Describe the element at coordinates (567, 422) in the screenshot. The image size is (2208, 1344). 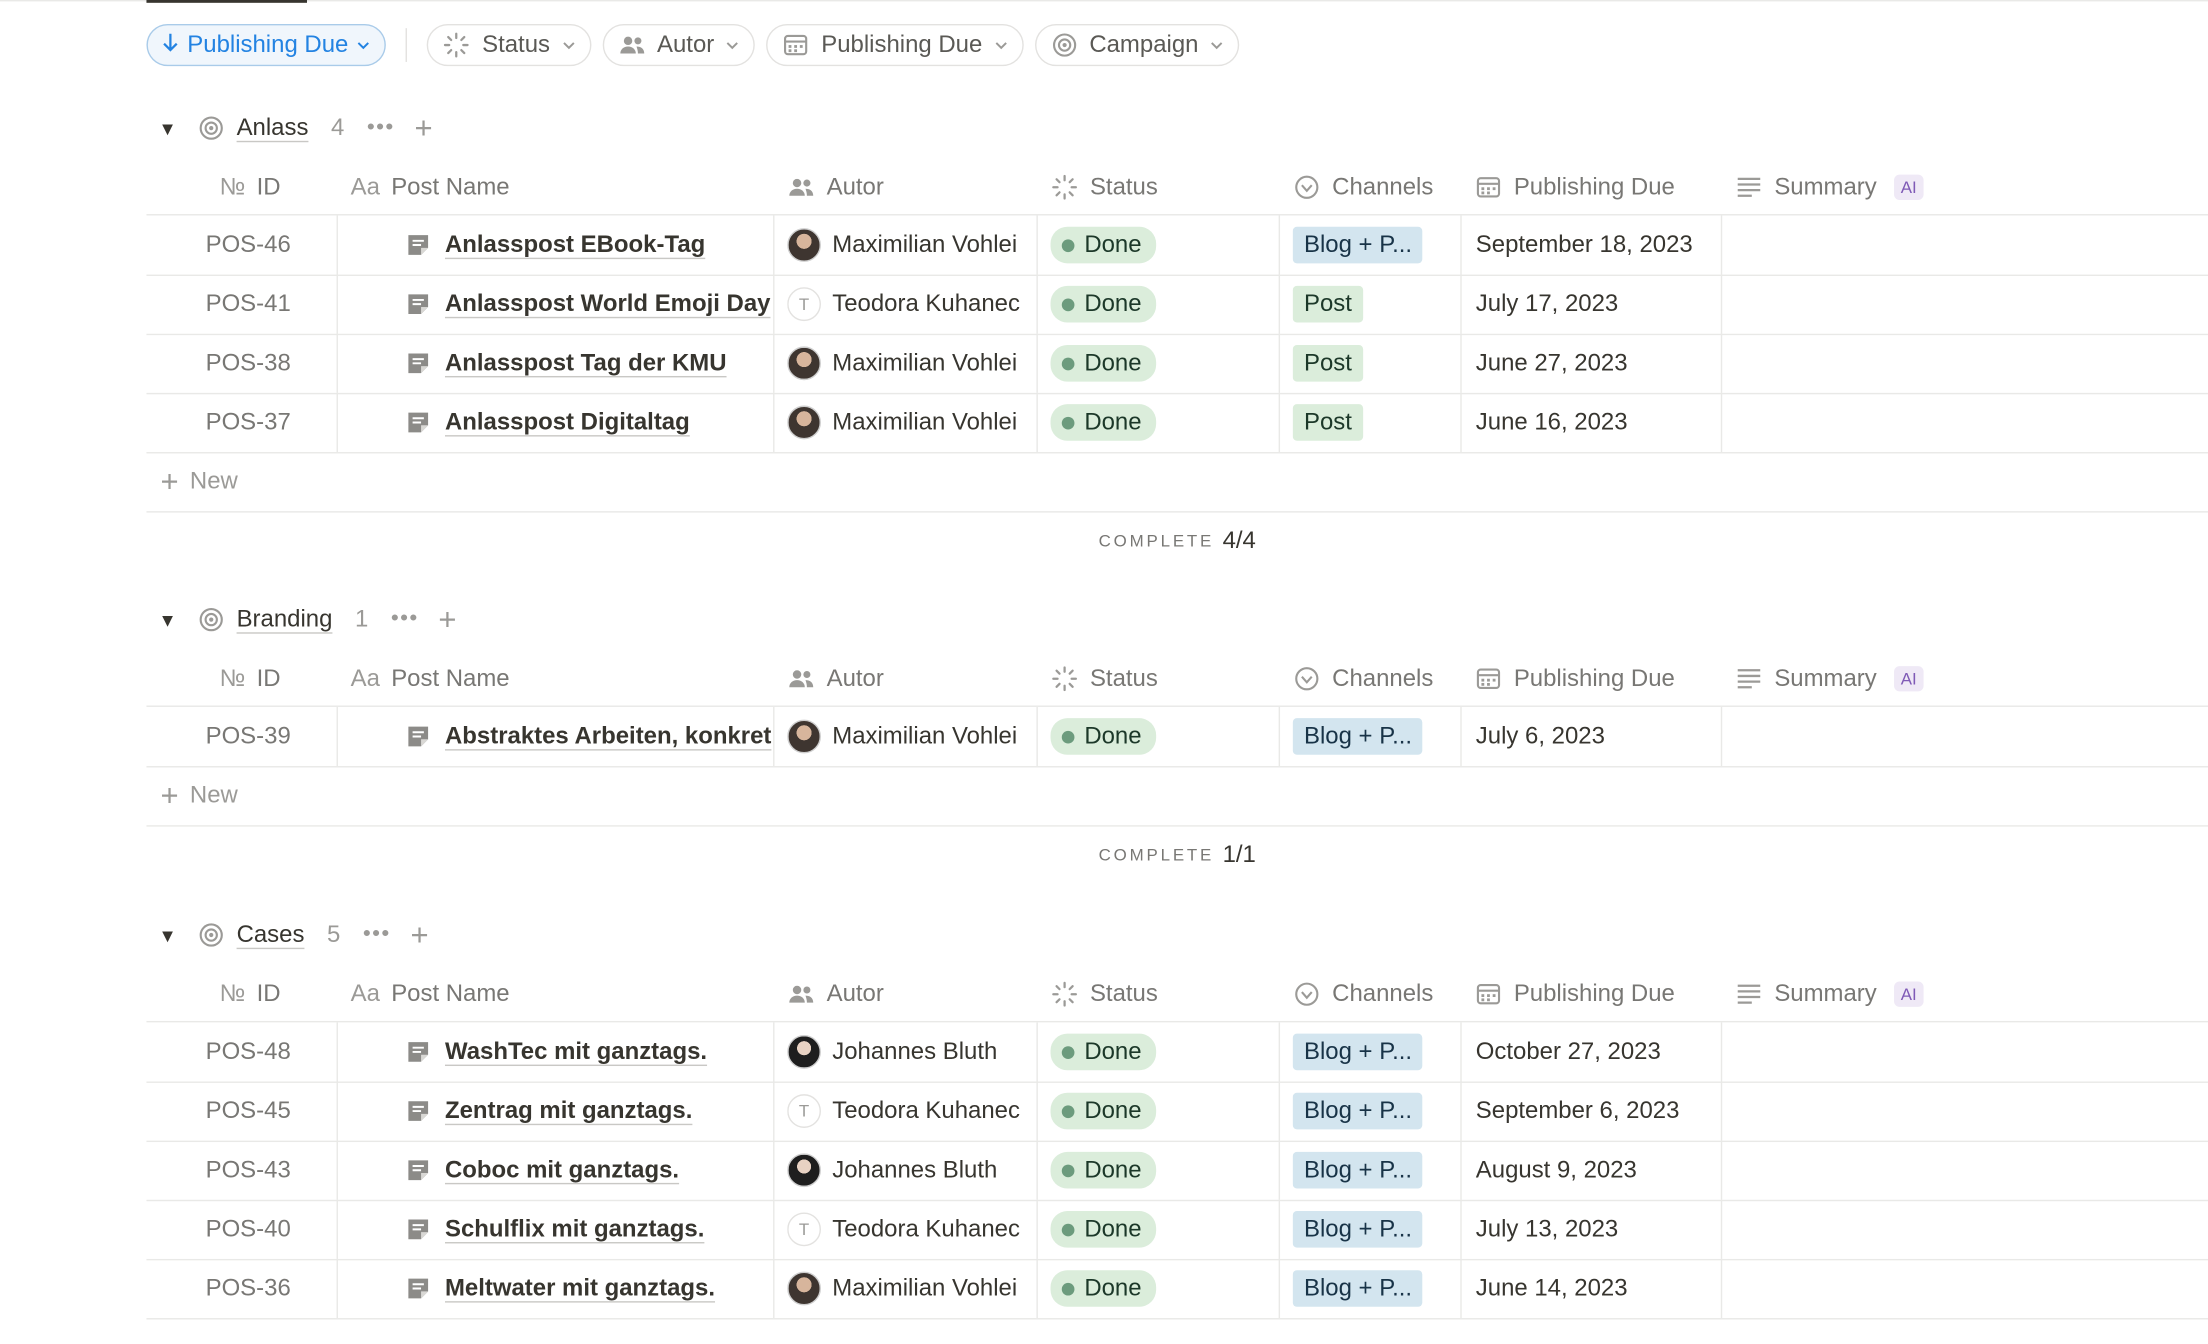
I see `post-name-link: Anlasspost Digitaltag` at that location.